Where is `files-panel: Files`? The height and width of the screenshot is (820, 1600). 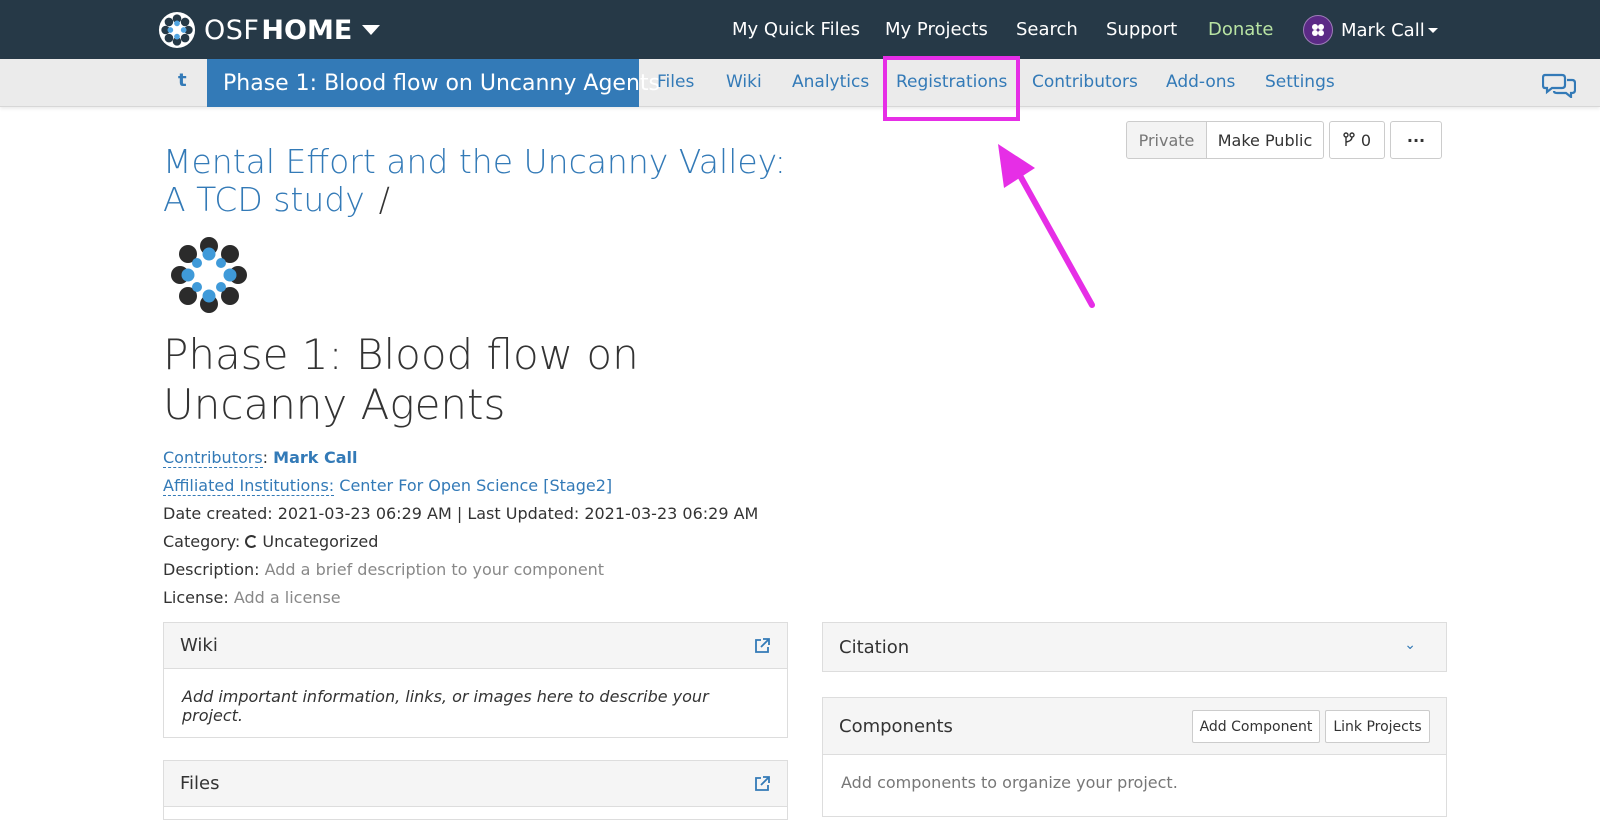 files-panel: Files is located at coordinates (475, 790).